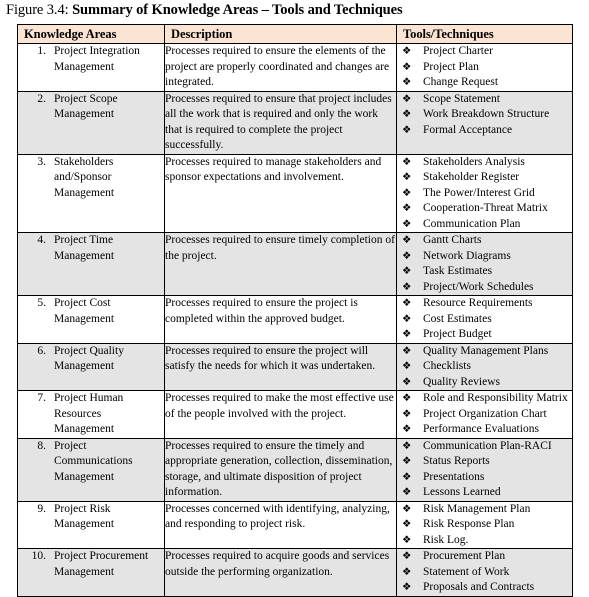  What do you see at coordinates (89, 358) in the screenshot?
I see `knowledge-area-label: Project Quality Management` at bounding box center [89, 358].